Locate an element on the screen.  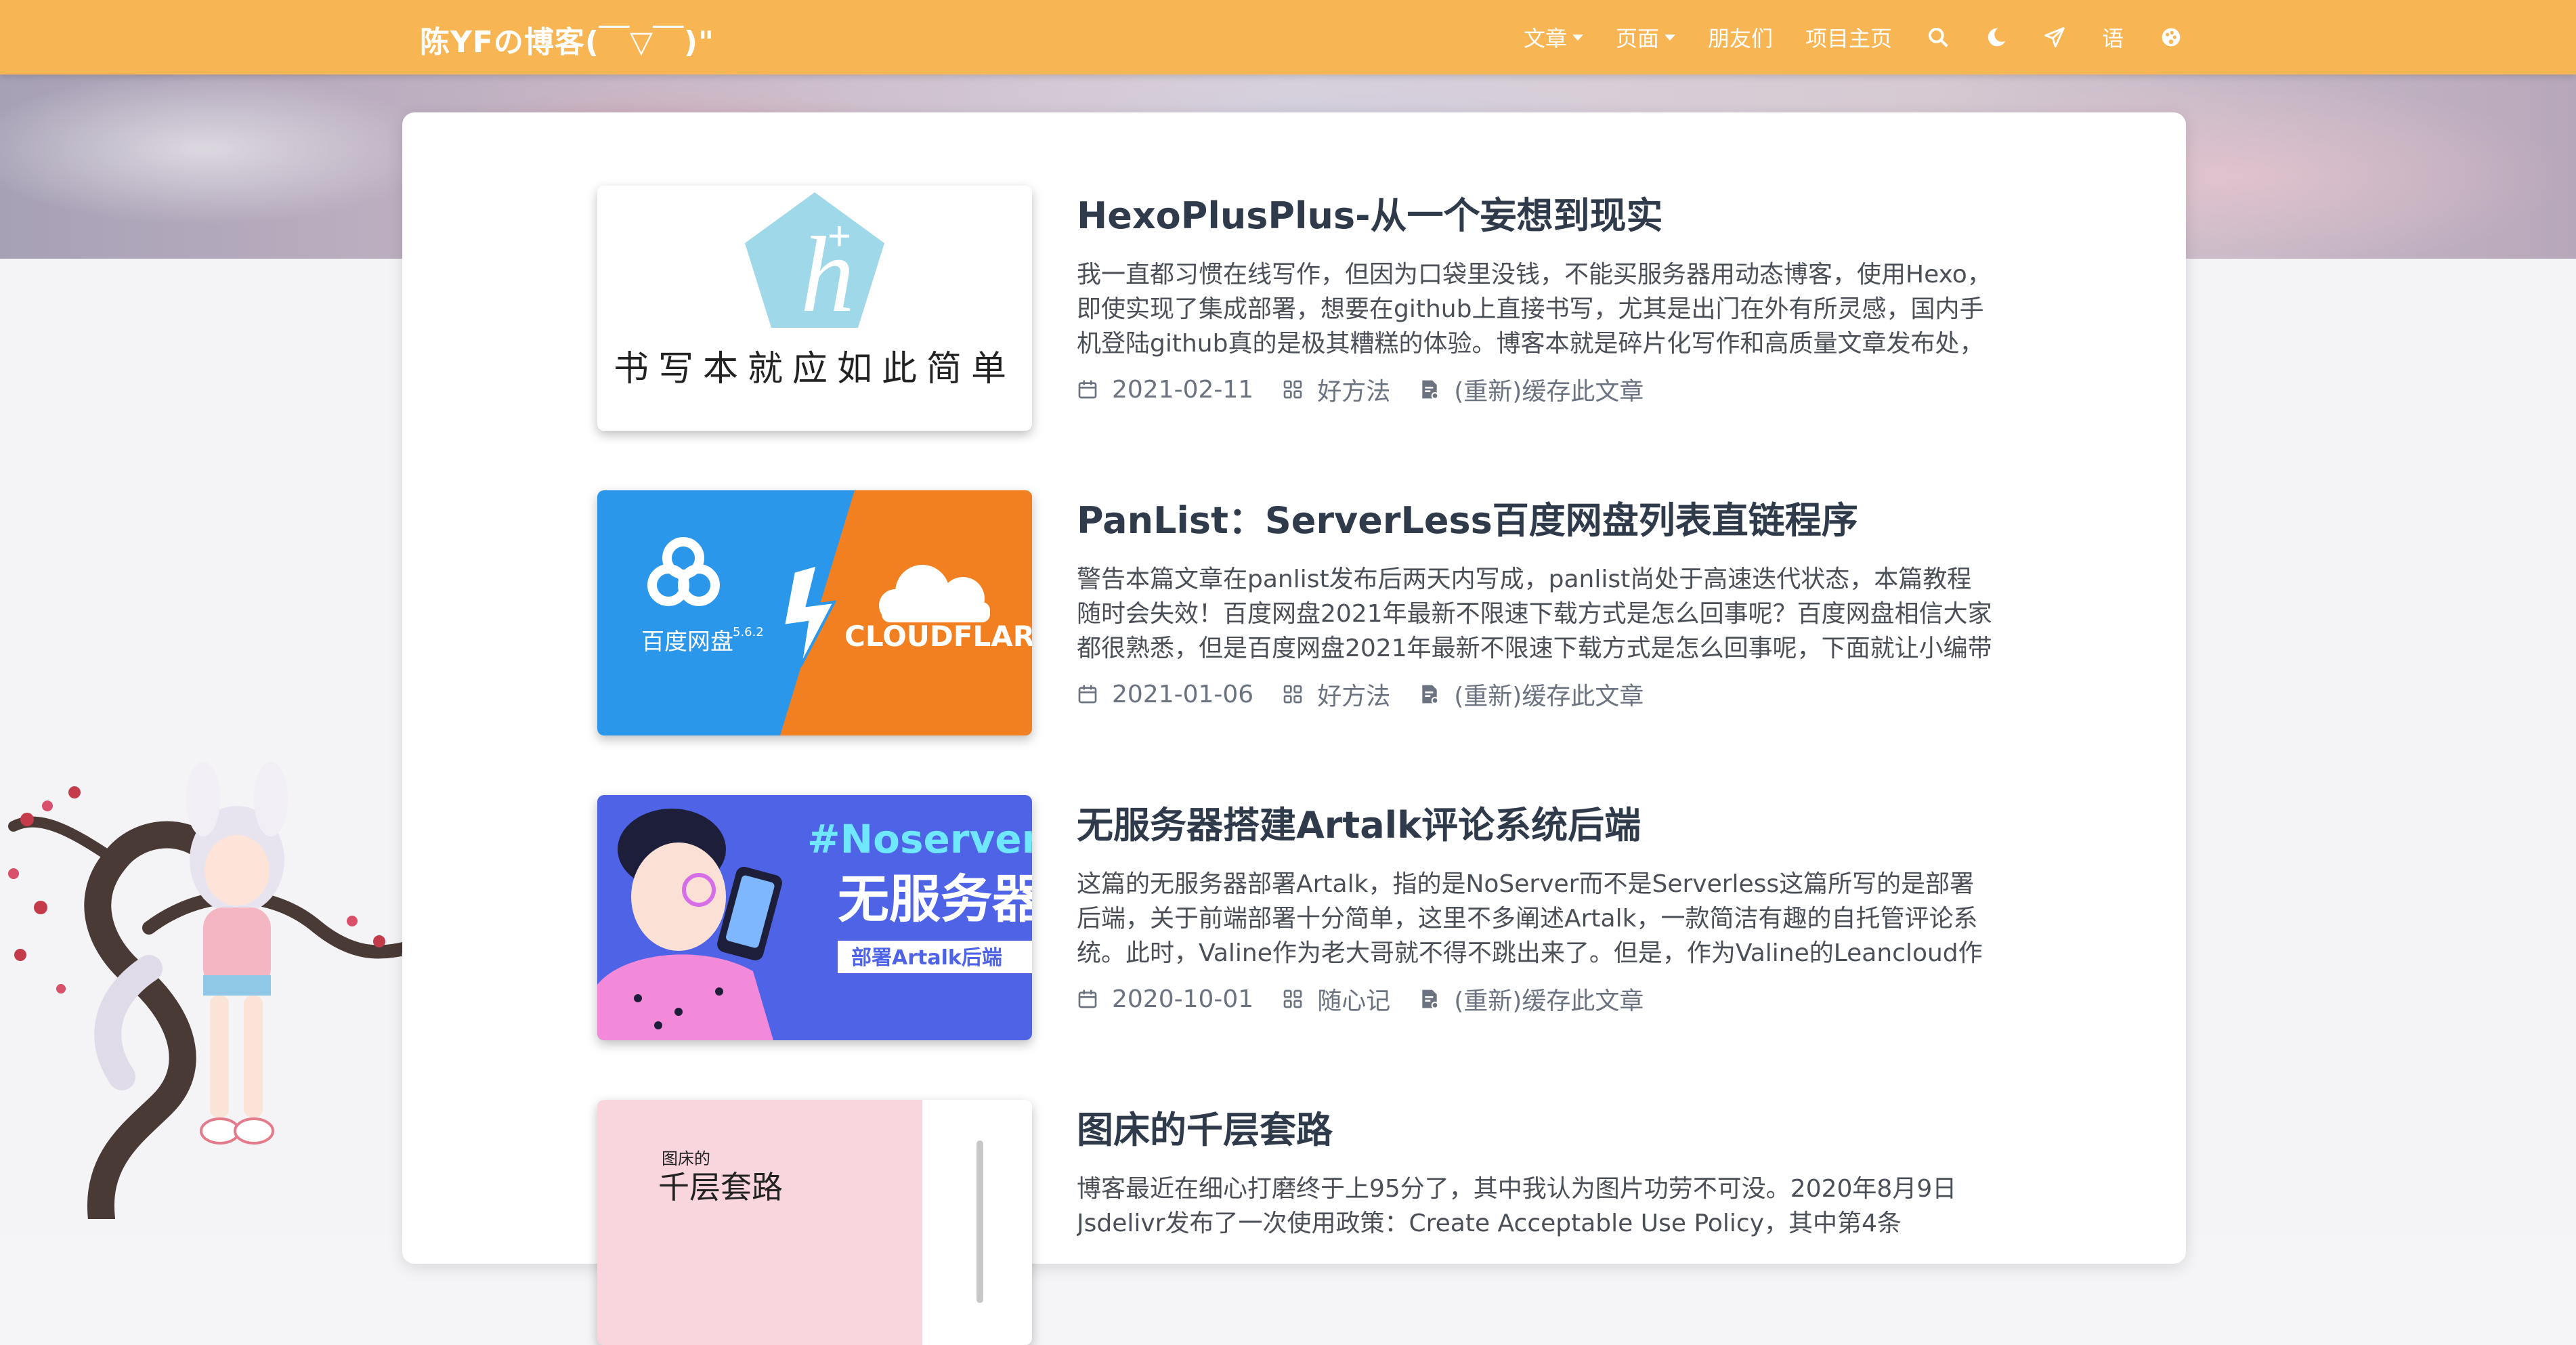
nav-pages-dropdown: 页面 is located at coordinates (1646, 37).